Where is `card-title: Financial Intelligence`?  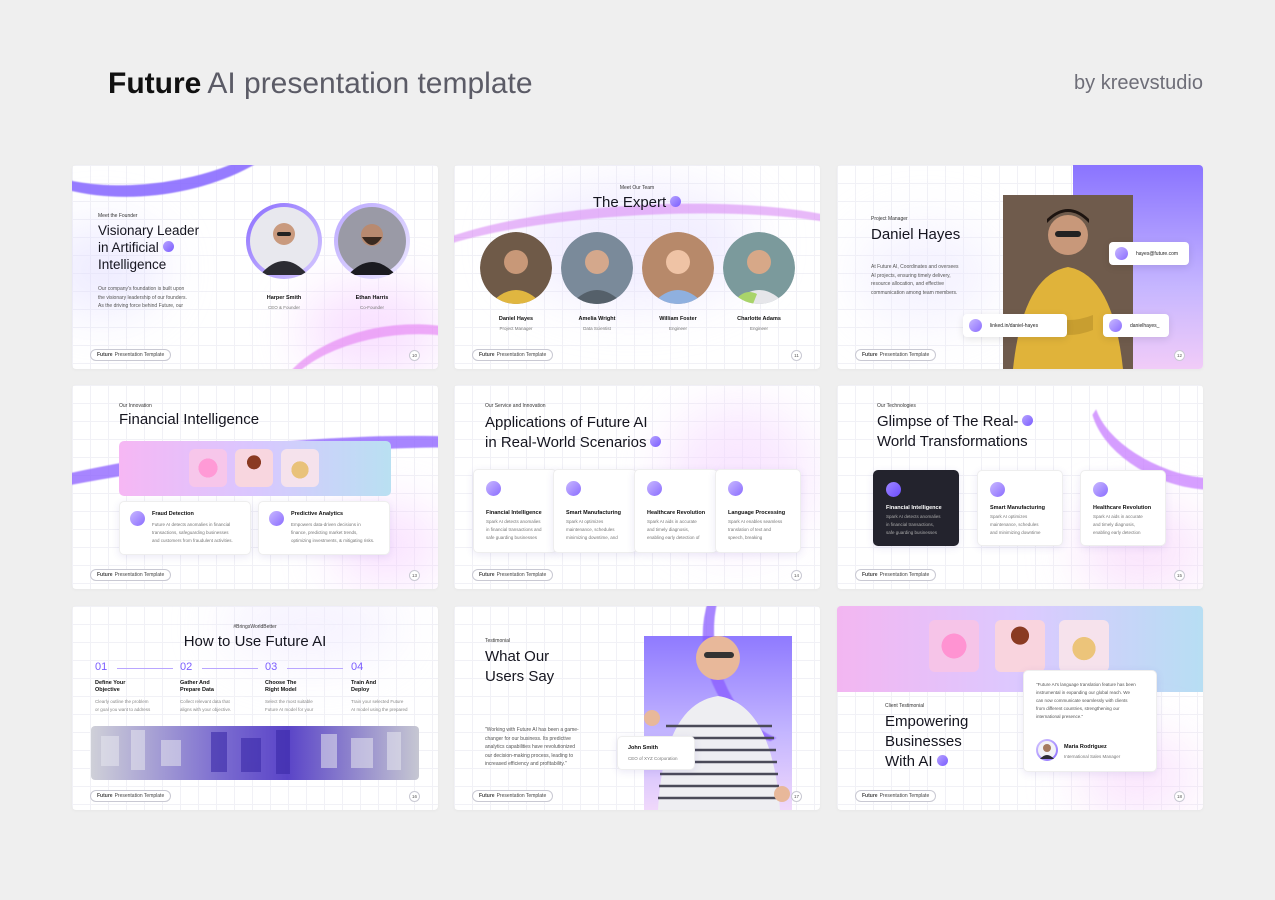
card-title: Financial Intelligence is located at coordinates (514, 513).